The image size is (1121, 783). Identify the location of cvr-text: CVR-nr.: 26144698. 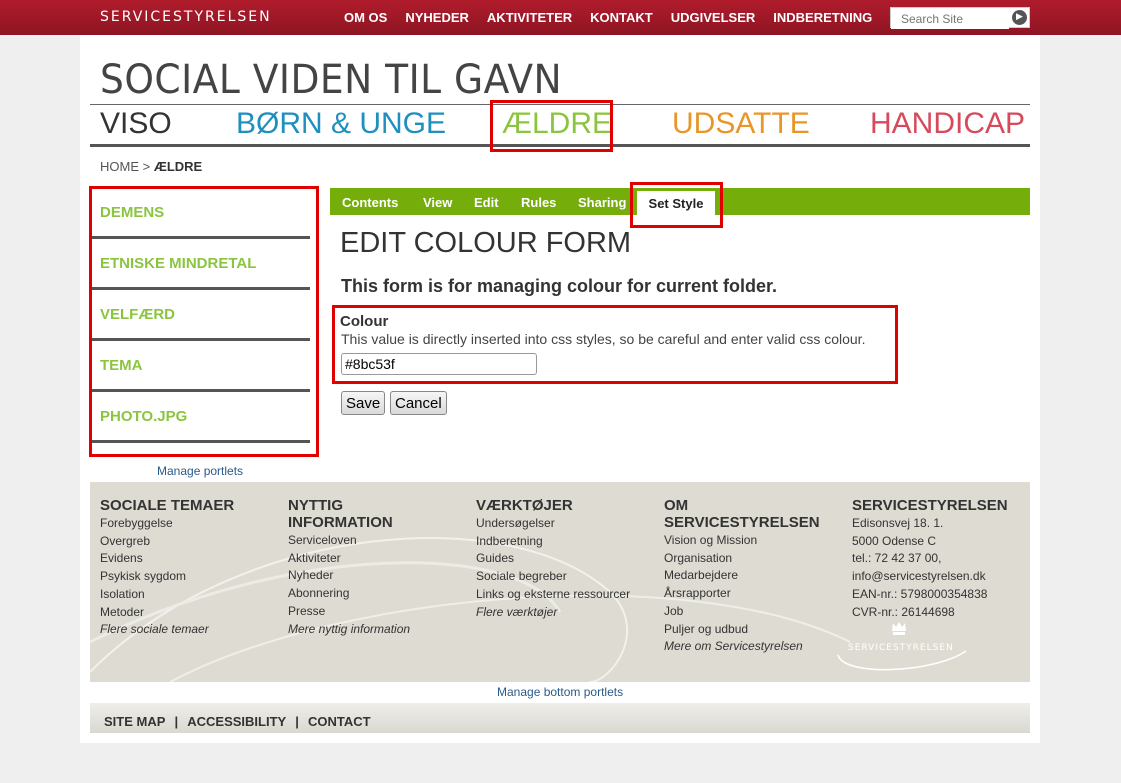
(903, 611).